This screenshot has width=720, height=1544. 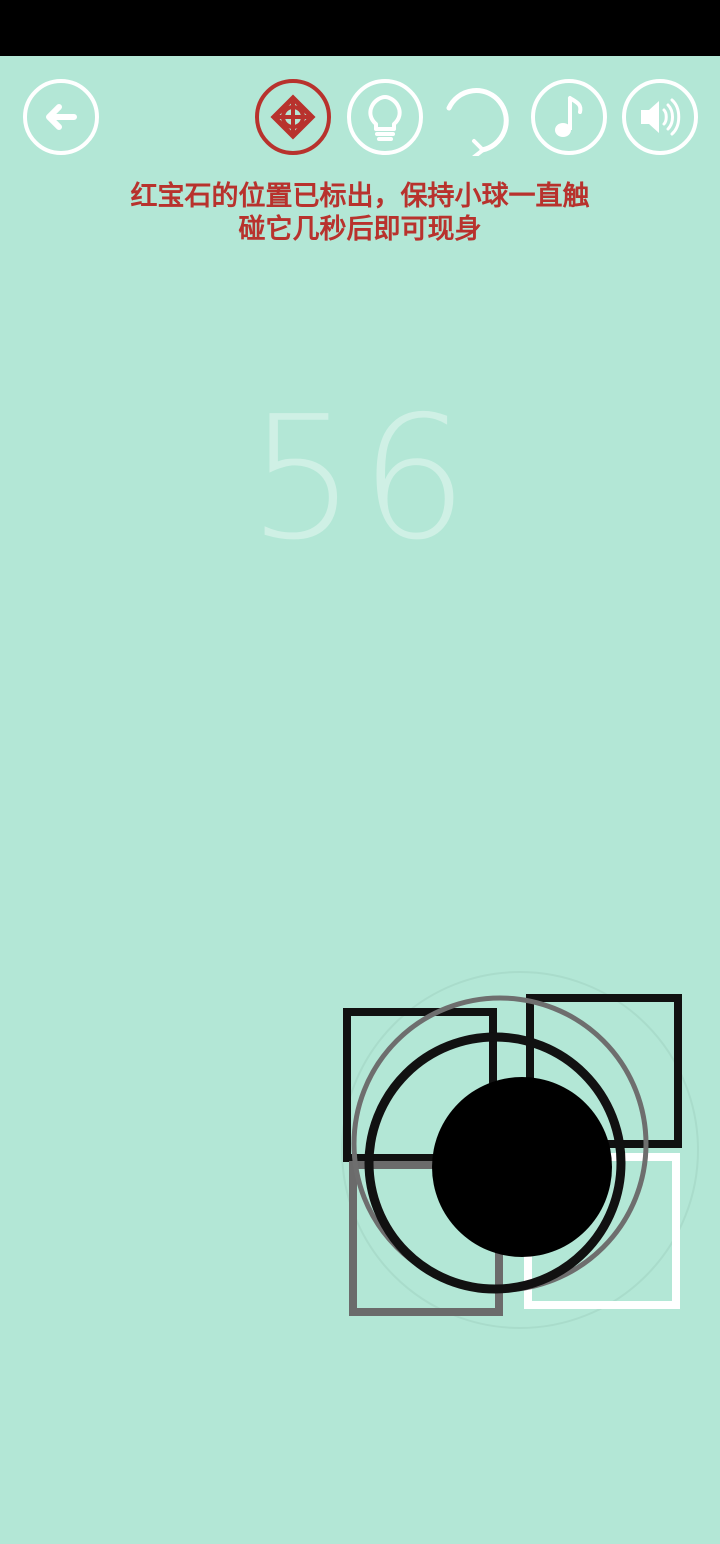 I want to click on music-button, so click(x=569, y=117).